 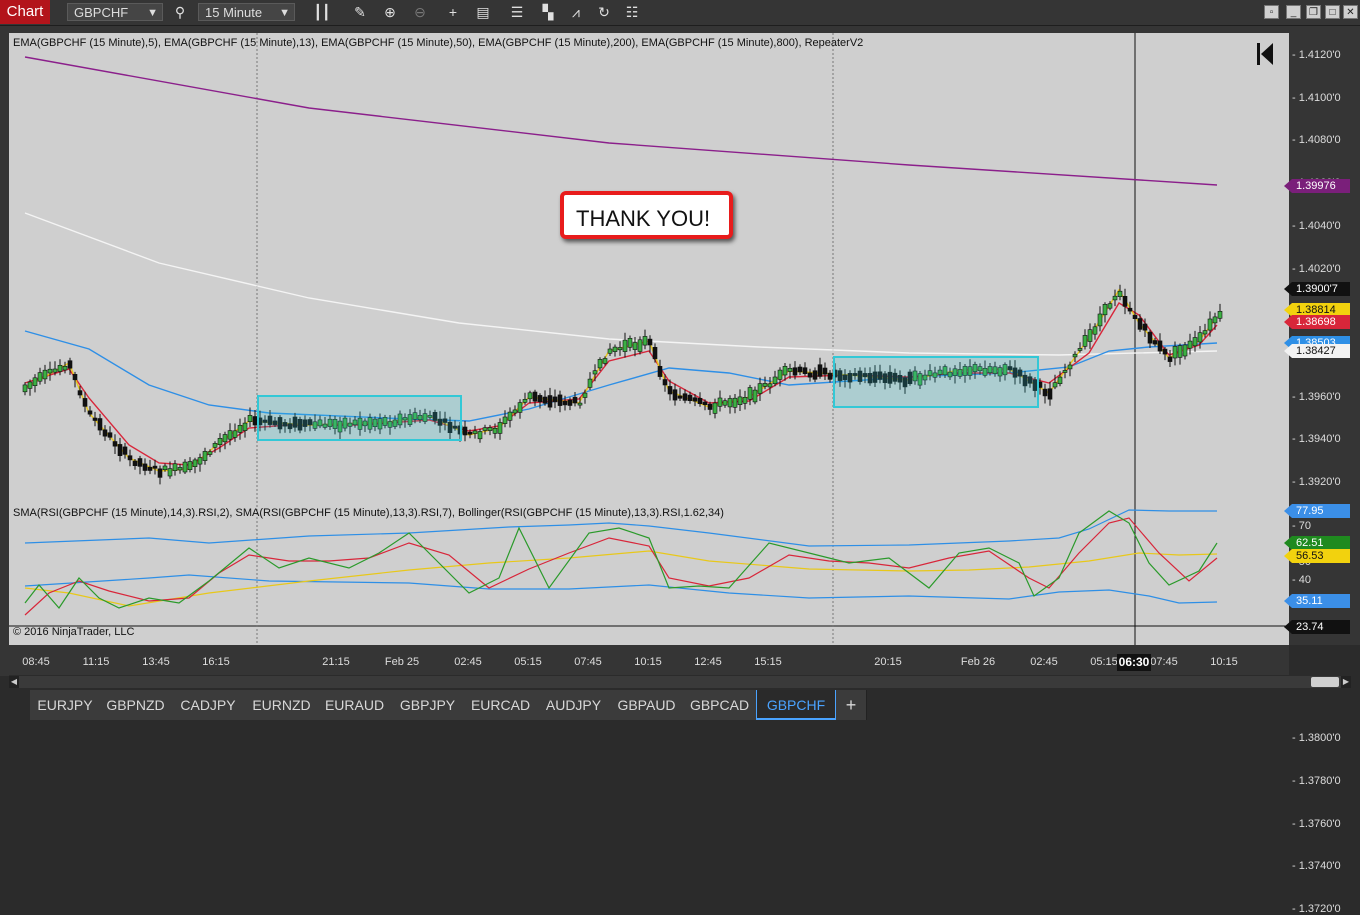 What do you see at coordinates (1316, 140) in the screenshot?
I see `price-tick-label: - 1.4080'0` at bounding box center [1316, 140].